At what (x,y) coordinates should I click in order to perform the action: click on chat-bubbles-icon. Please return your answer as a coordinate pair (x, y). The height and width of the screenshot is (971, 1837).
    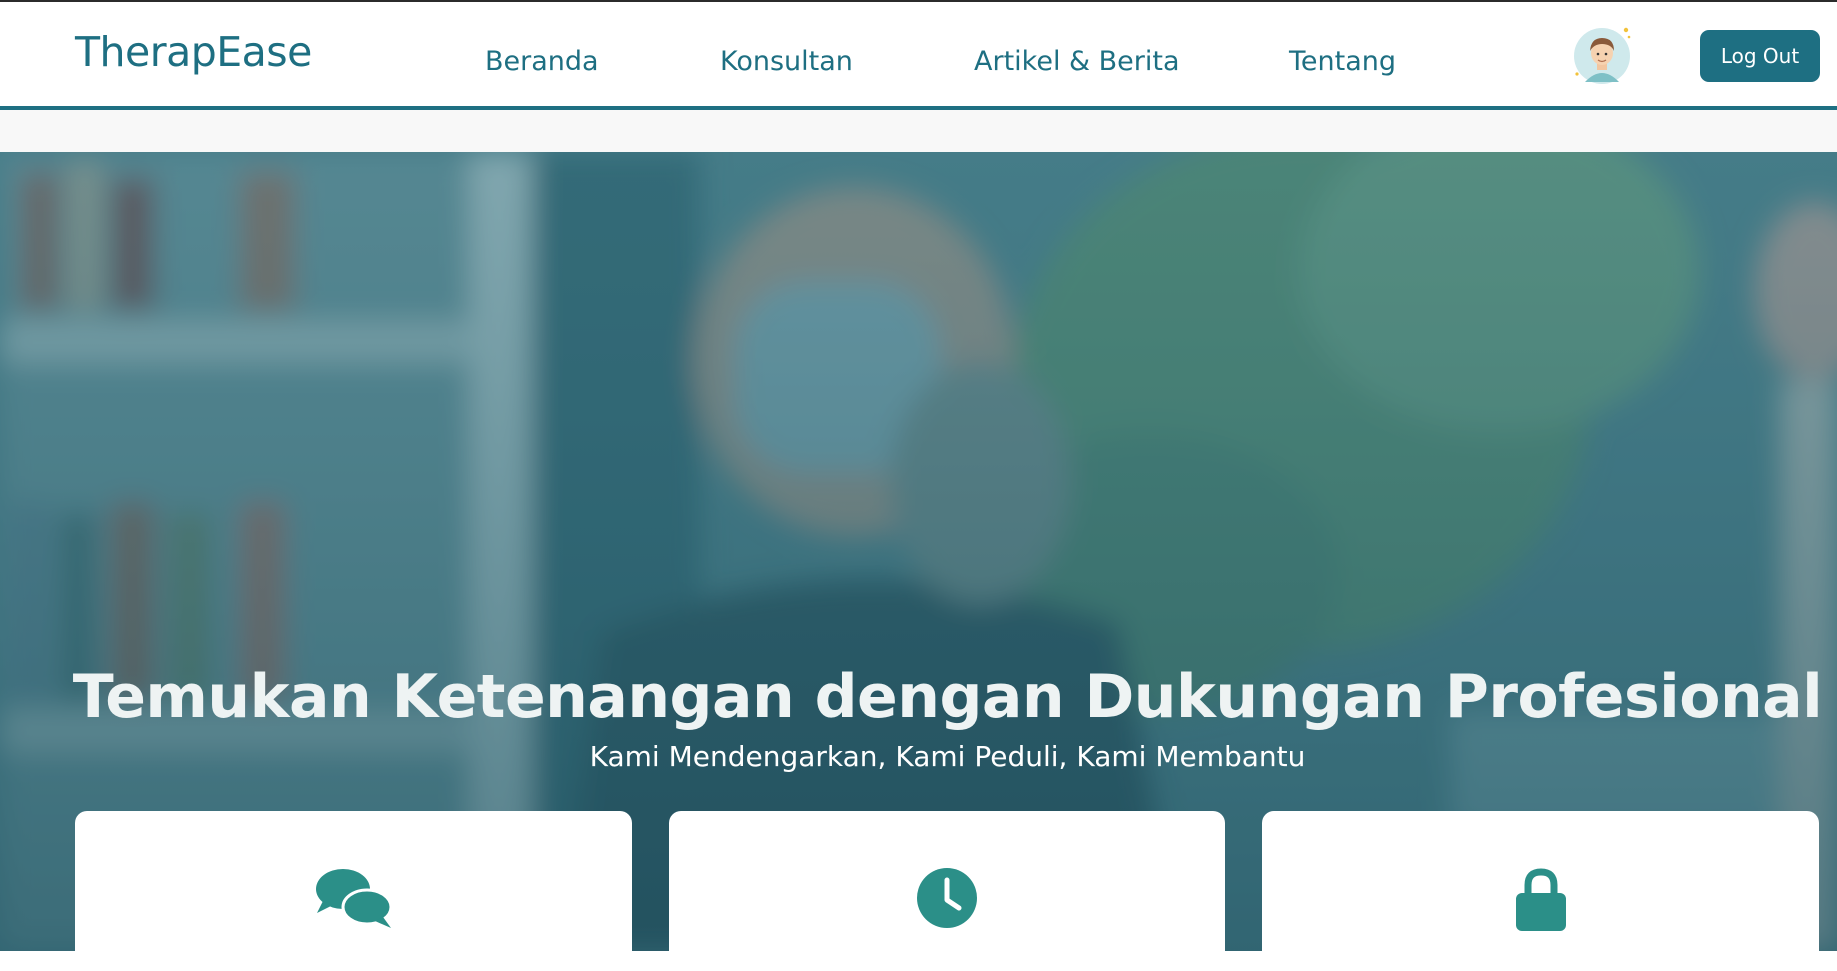
    Looking at the image, I should click on (354, 900).